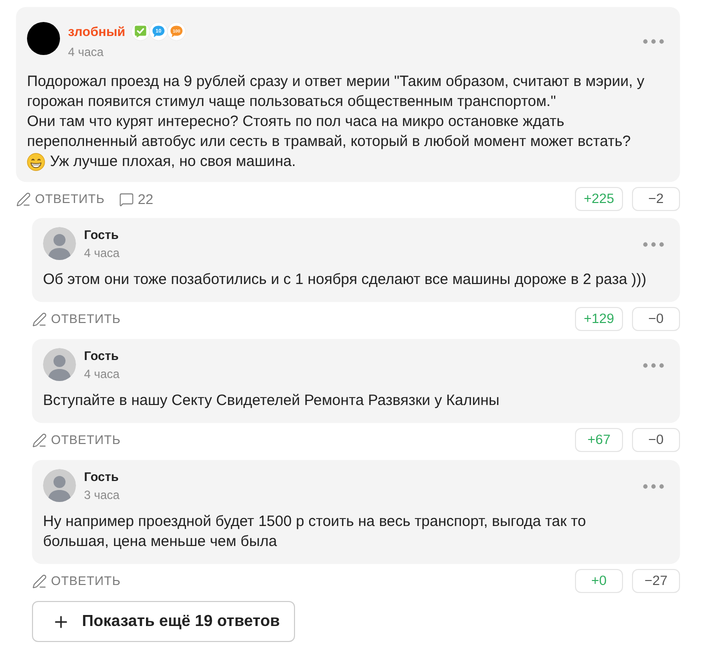  What do you see at coordinates (656, 199) in the screenshot?
I see `downvote-button: −2` at bounding box center [656, 199].